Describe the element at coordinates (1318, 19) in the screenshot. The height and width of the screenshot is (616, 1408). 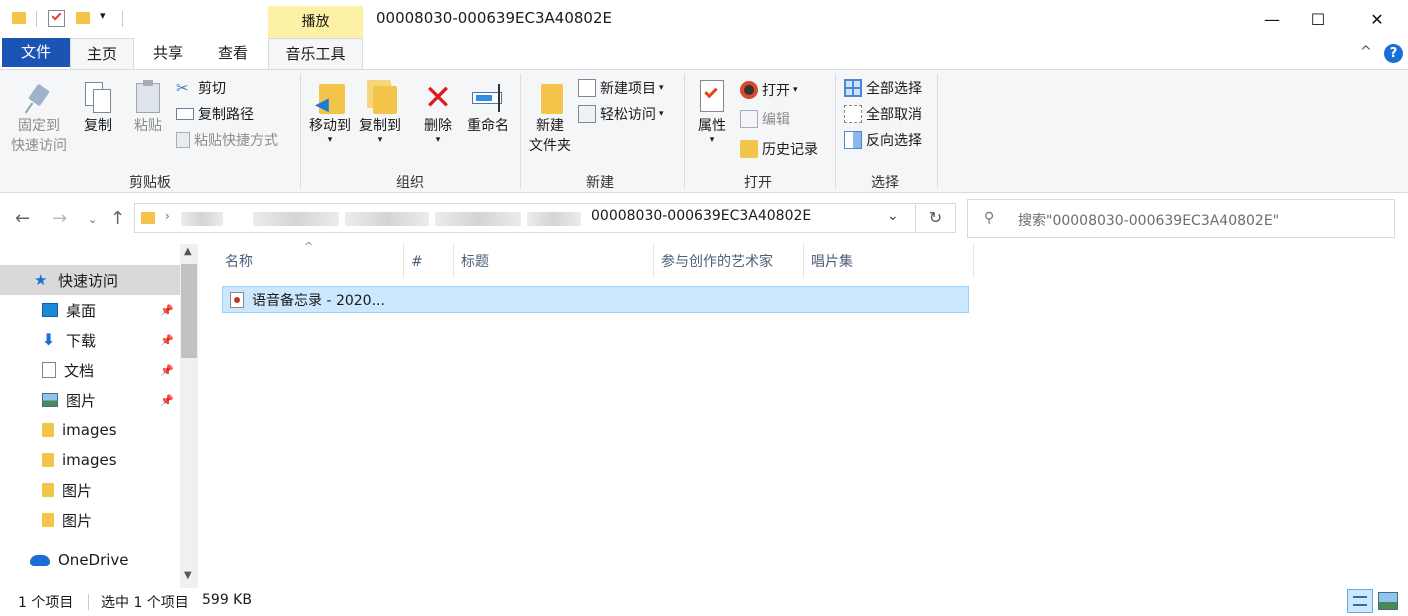
I see `maximize-button: ☐` at that location.